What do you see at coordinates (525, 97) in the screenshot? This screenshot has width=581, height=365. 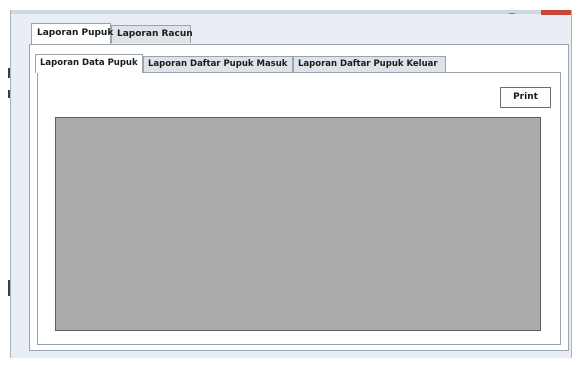 I see `print-button: Print` at bounding box center [525, 97].